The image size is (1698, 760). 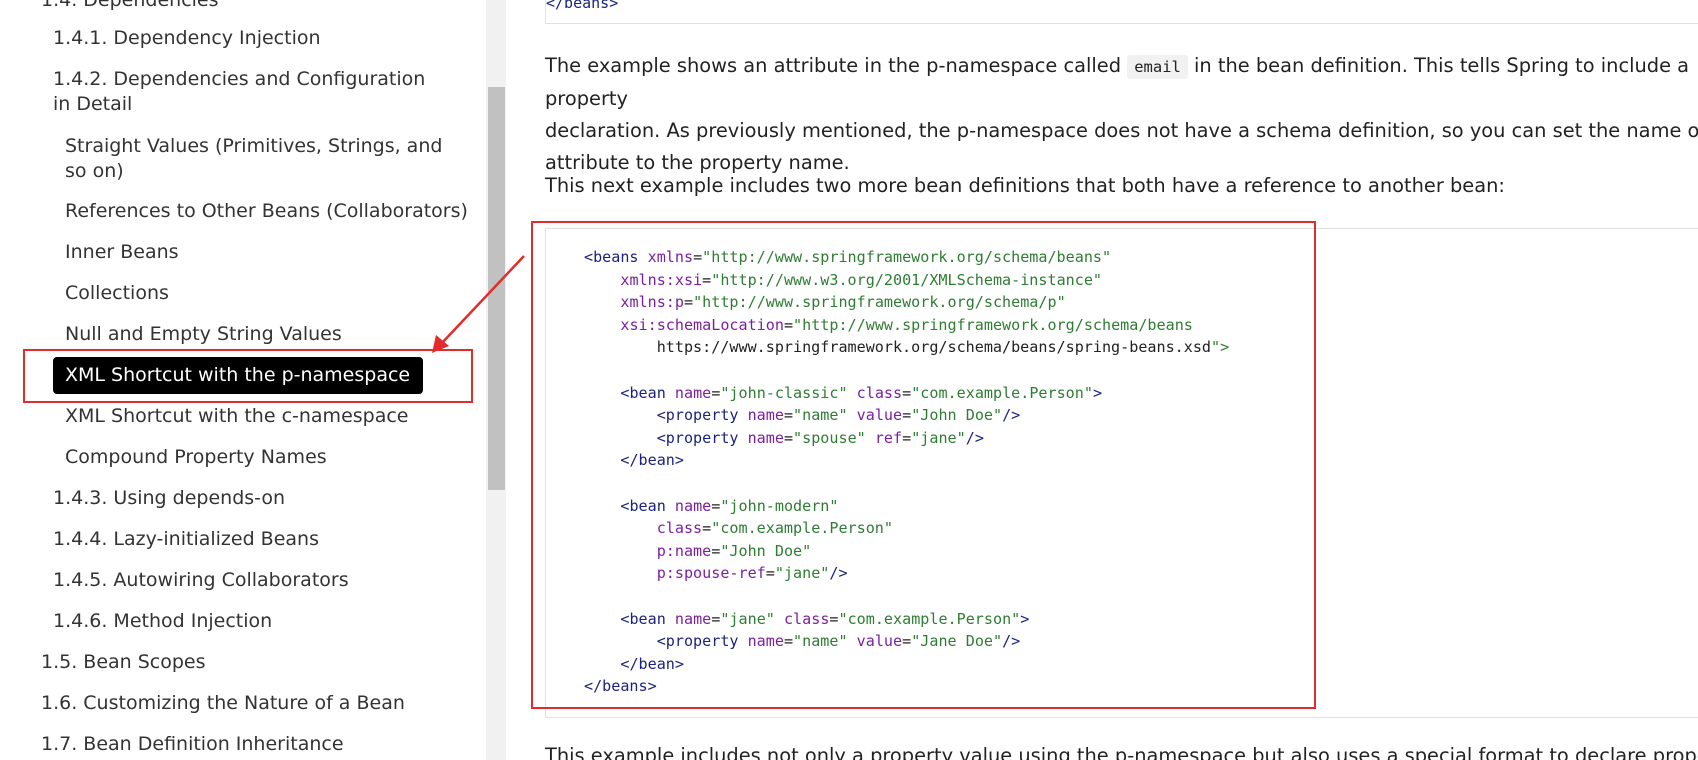 What do you see at coordinates (123, 662) in the screenshot?
I see `toc-item-bean-scopes: 1.5. Bean Scopes` at bounding box center [123, 662].